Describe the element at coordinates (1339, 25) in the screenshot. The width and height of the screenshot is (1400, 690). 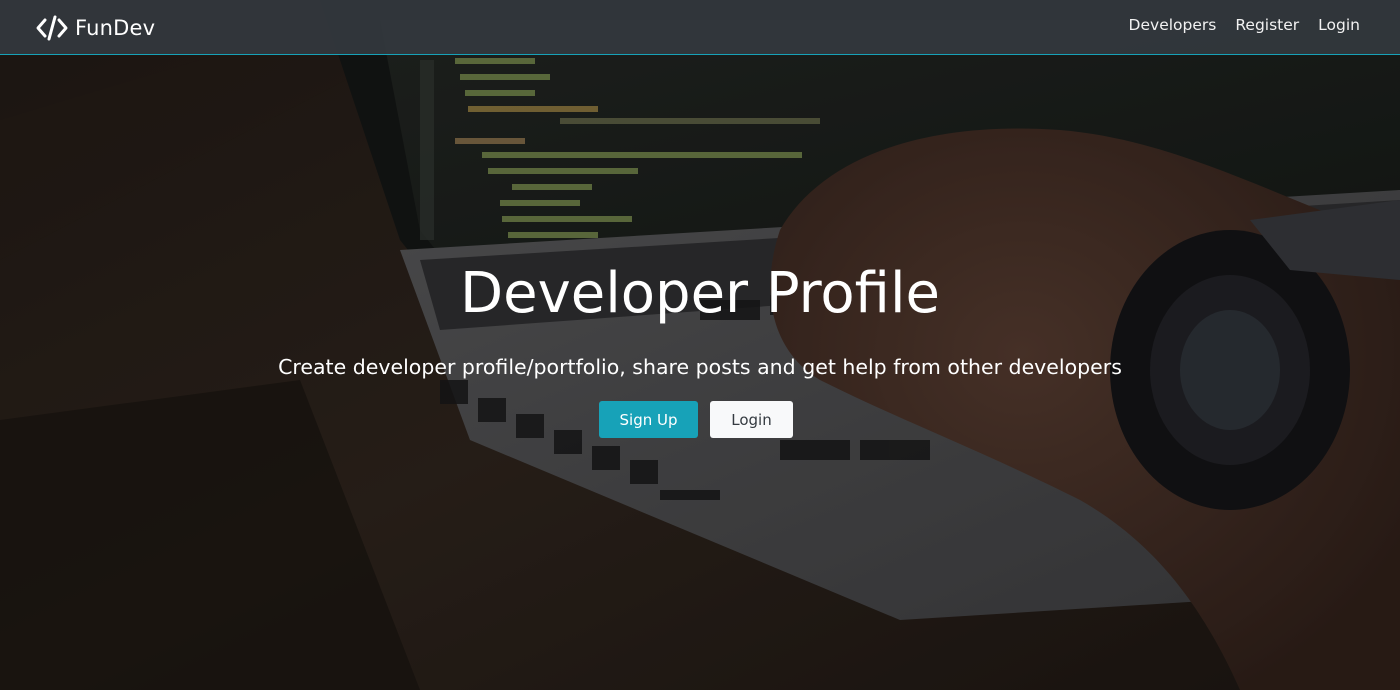
I see `nav-link-login: Login` at that location.